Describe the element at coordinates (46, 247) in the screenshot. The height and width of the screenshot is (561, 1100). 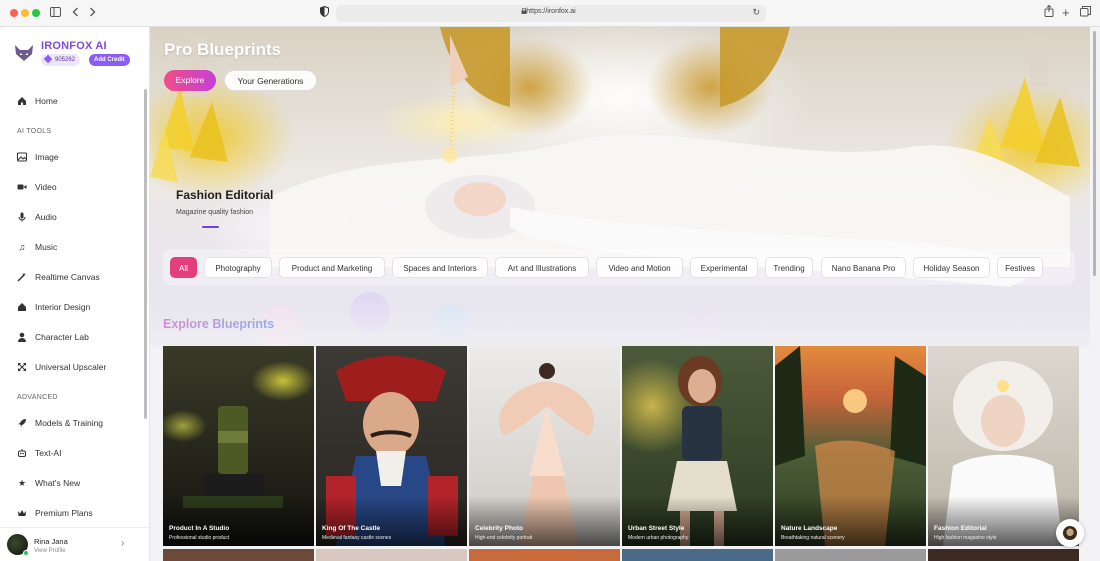
I see `sidebar-item-label: Music` at that location.